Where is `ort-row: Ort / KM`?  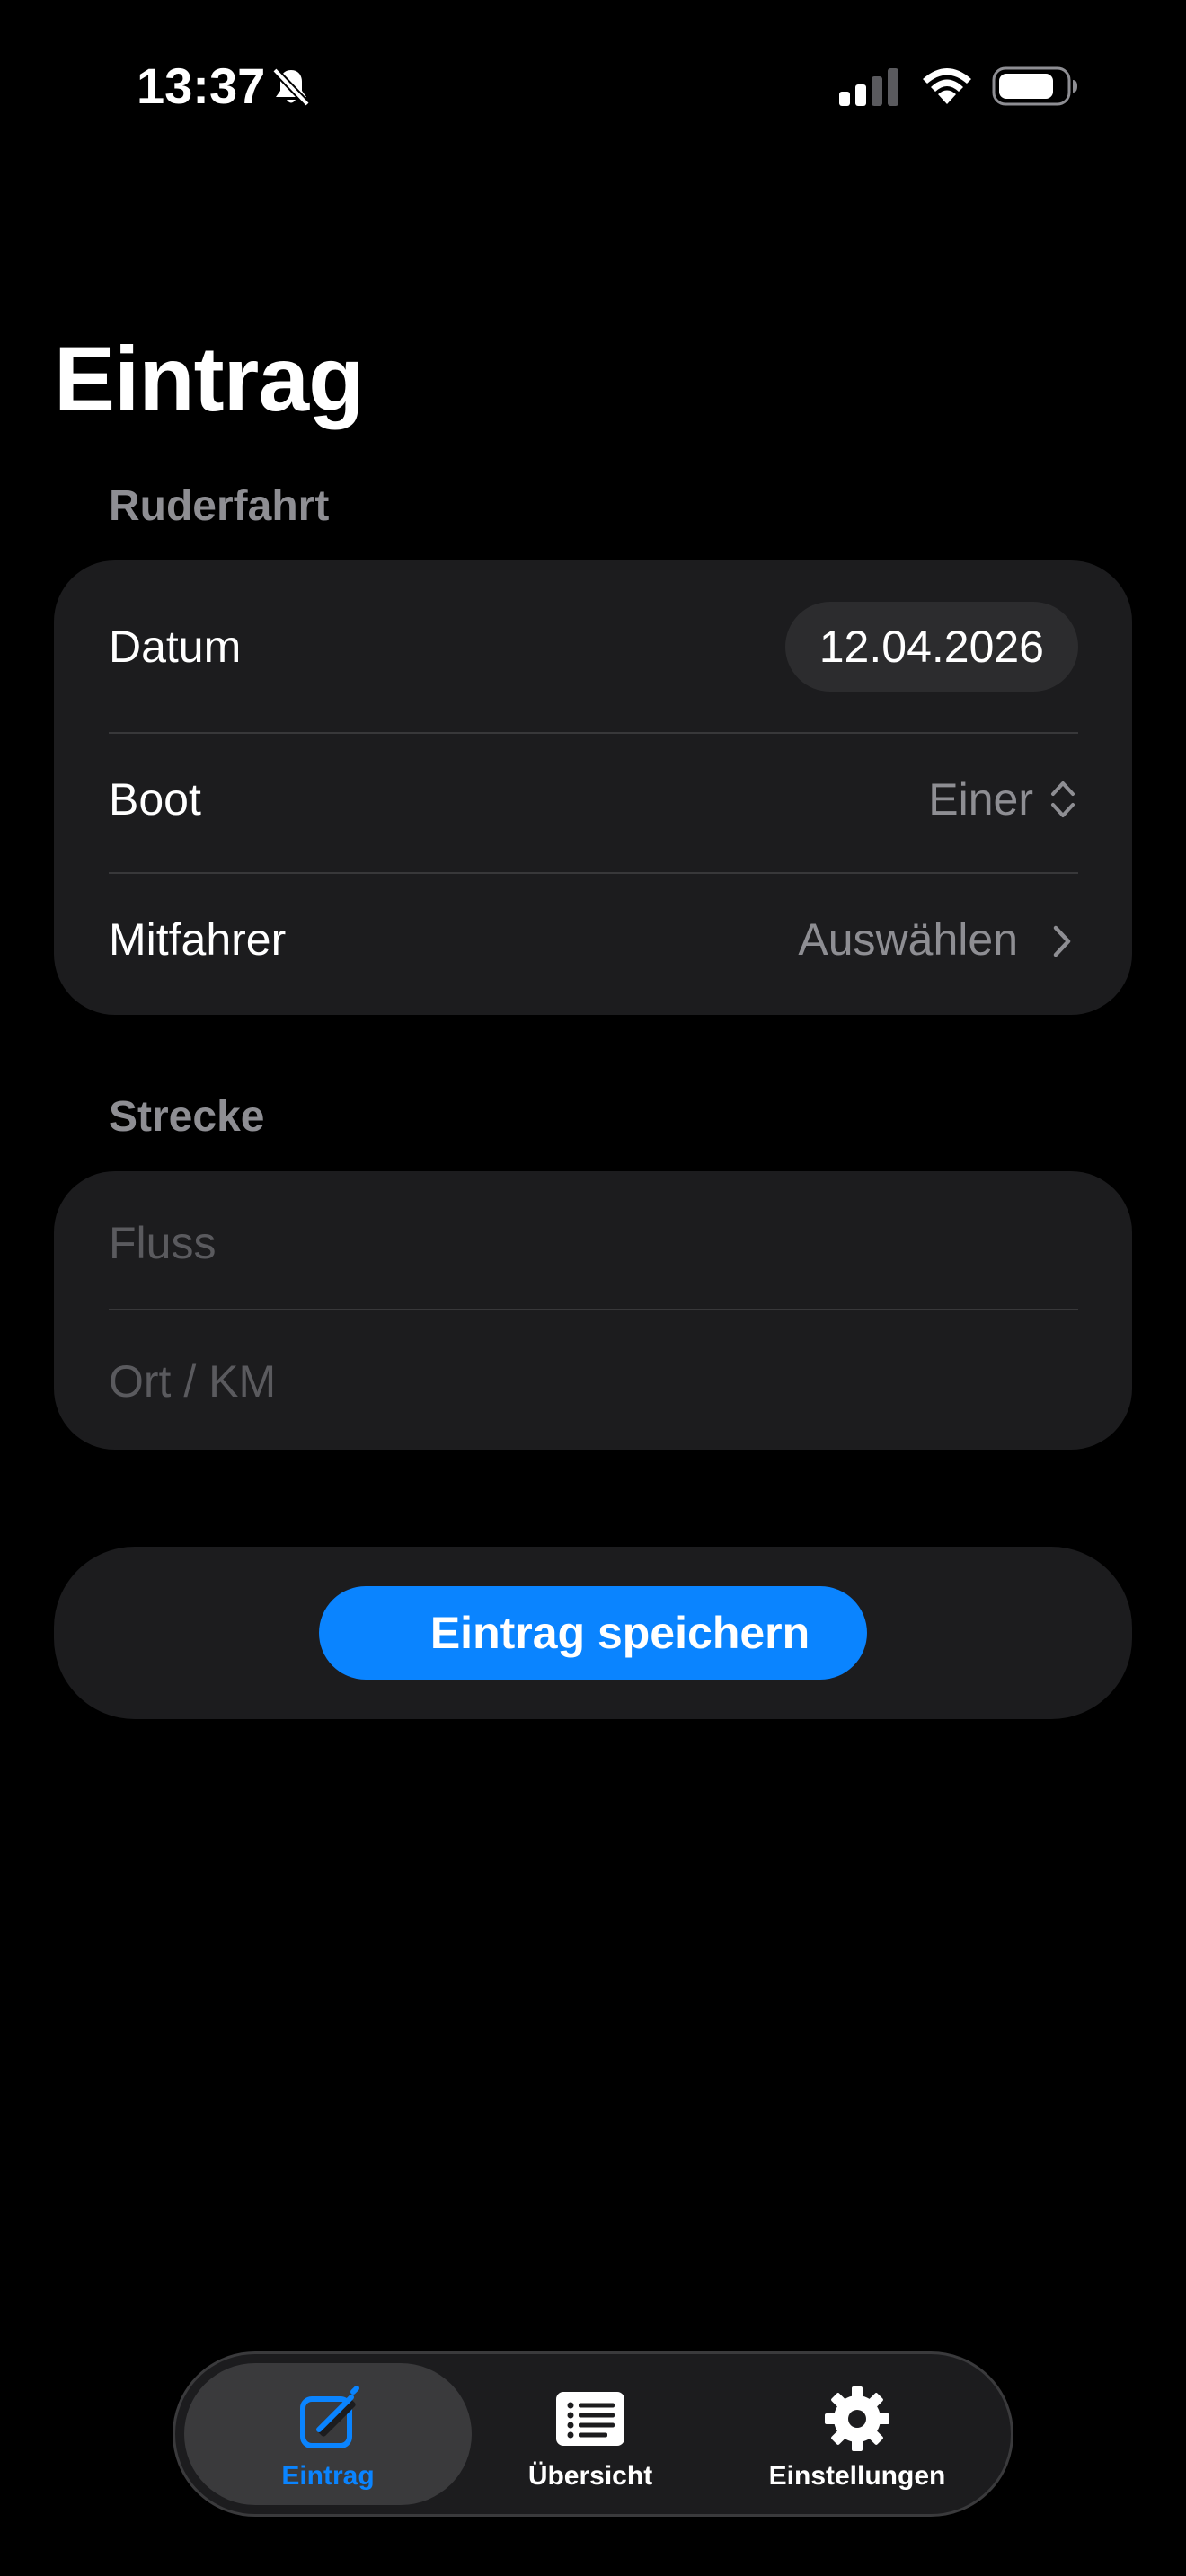
ort-row: Ort / KM is located at coordinates (593, 1380).